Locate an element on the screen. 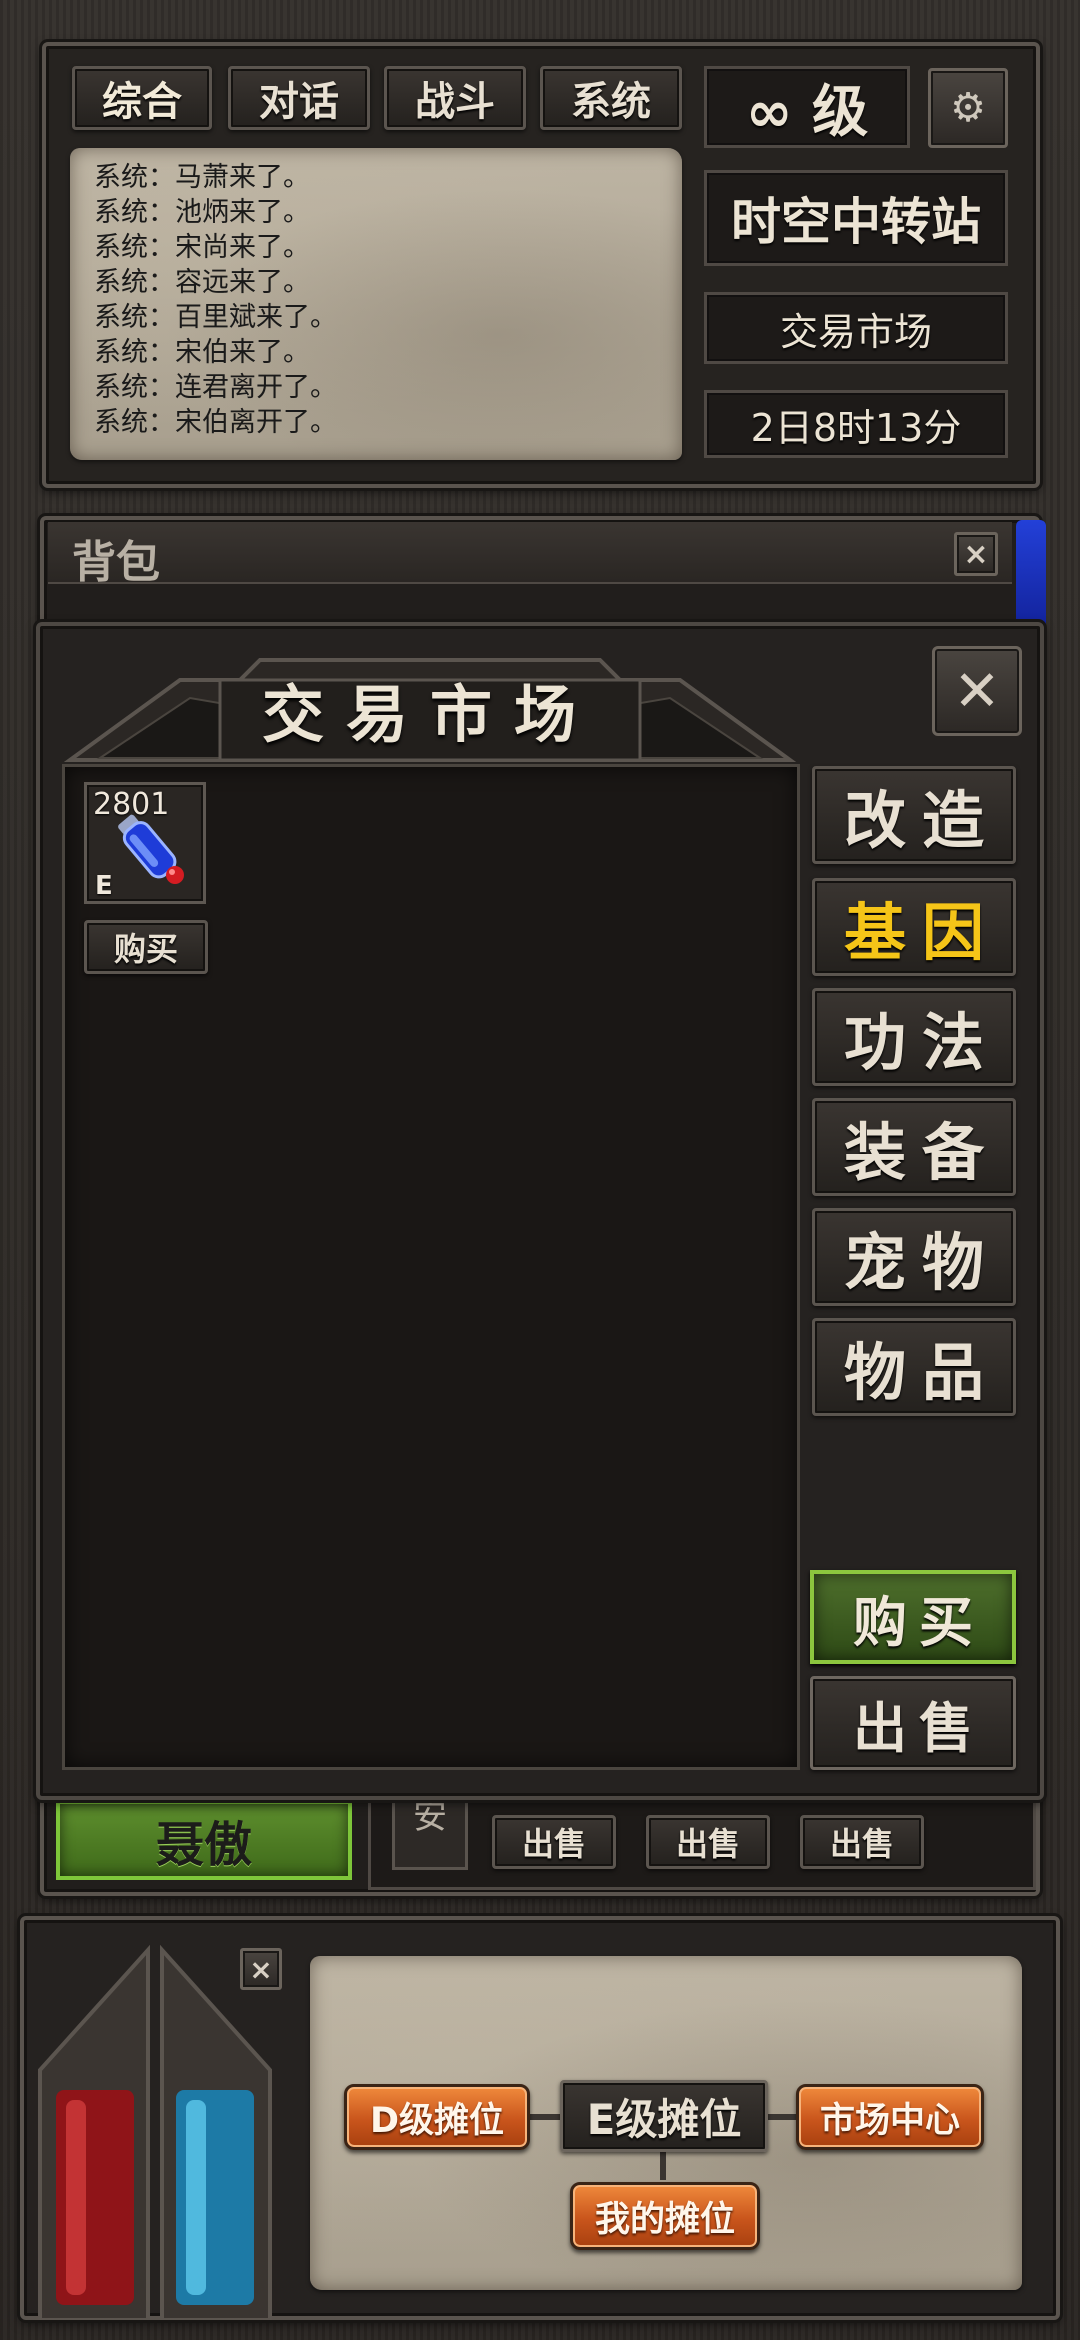 This screenshot has height=2340, width=1080. stall-connector-v is located at coordinates (663, 2165).